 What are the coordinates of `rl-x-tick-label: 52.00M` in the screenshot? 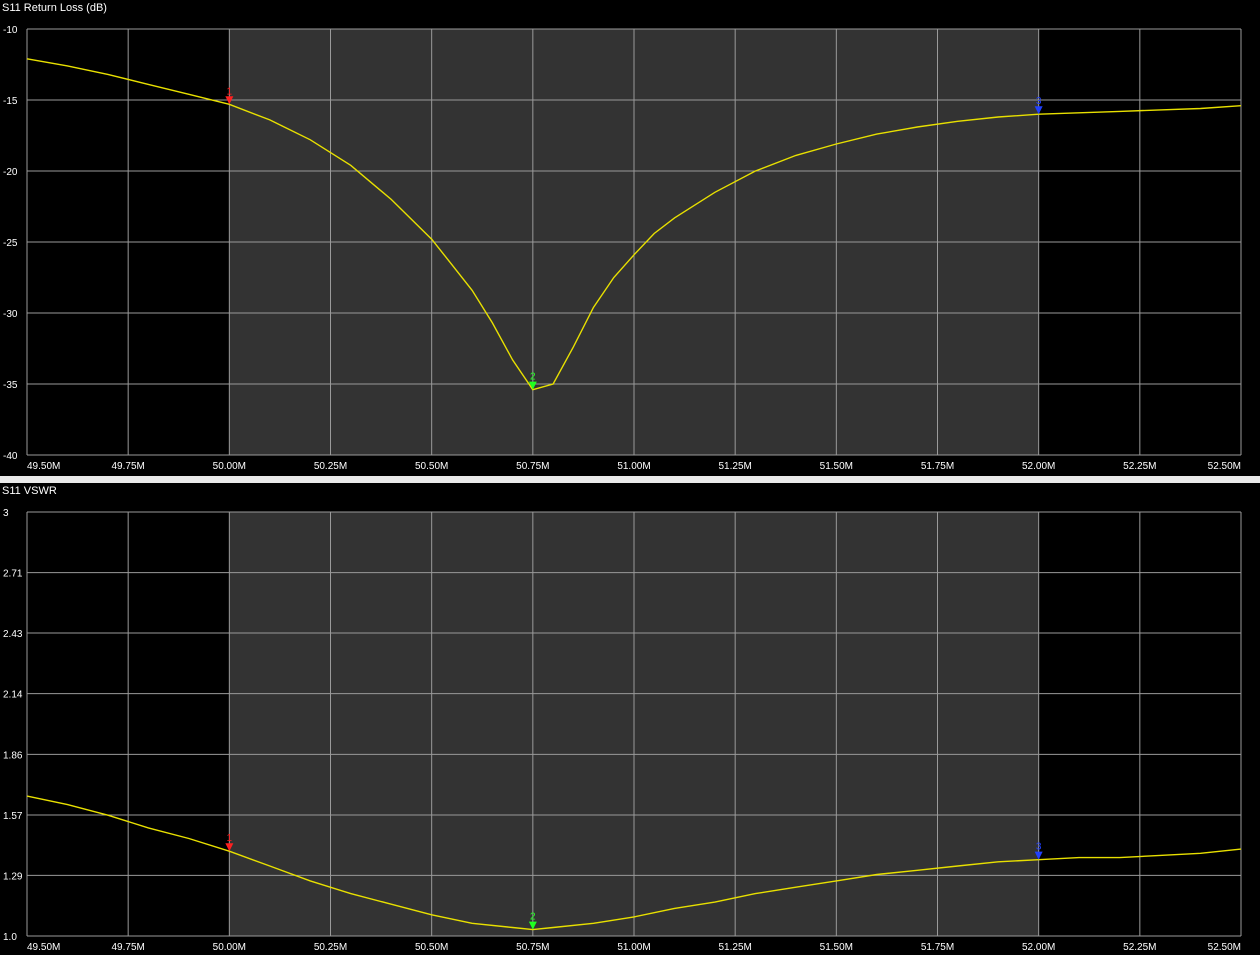 It's located at (1038, 466).